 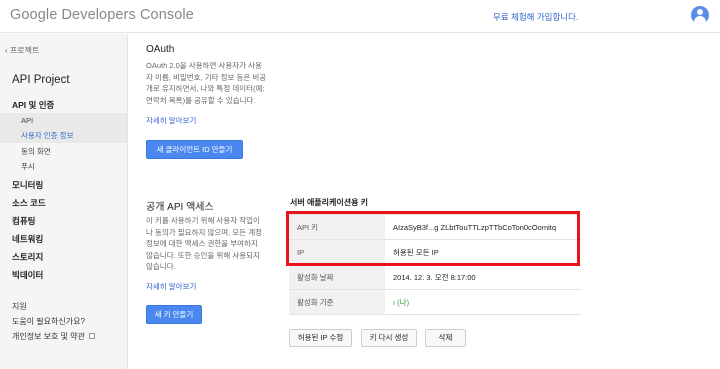 I want to click on sidebar-item-apis-auth: API 및 인증, so click(x=33, y=105).